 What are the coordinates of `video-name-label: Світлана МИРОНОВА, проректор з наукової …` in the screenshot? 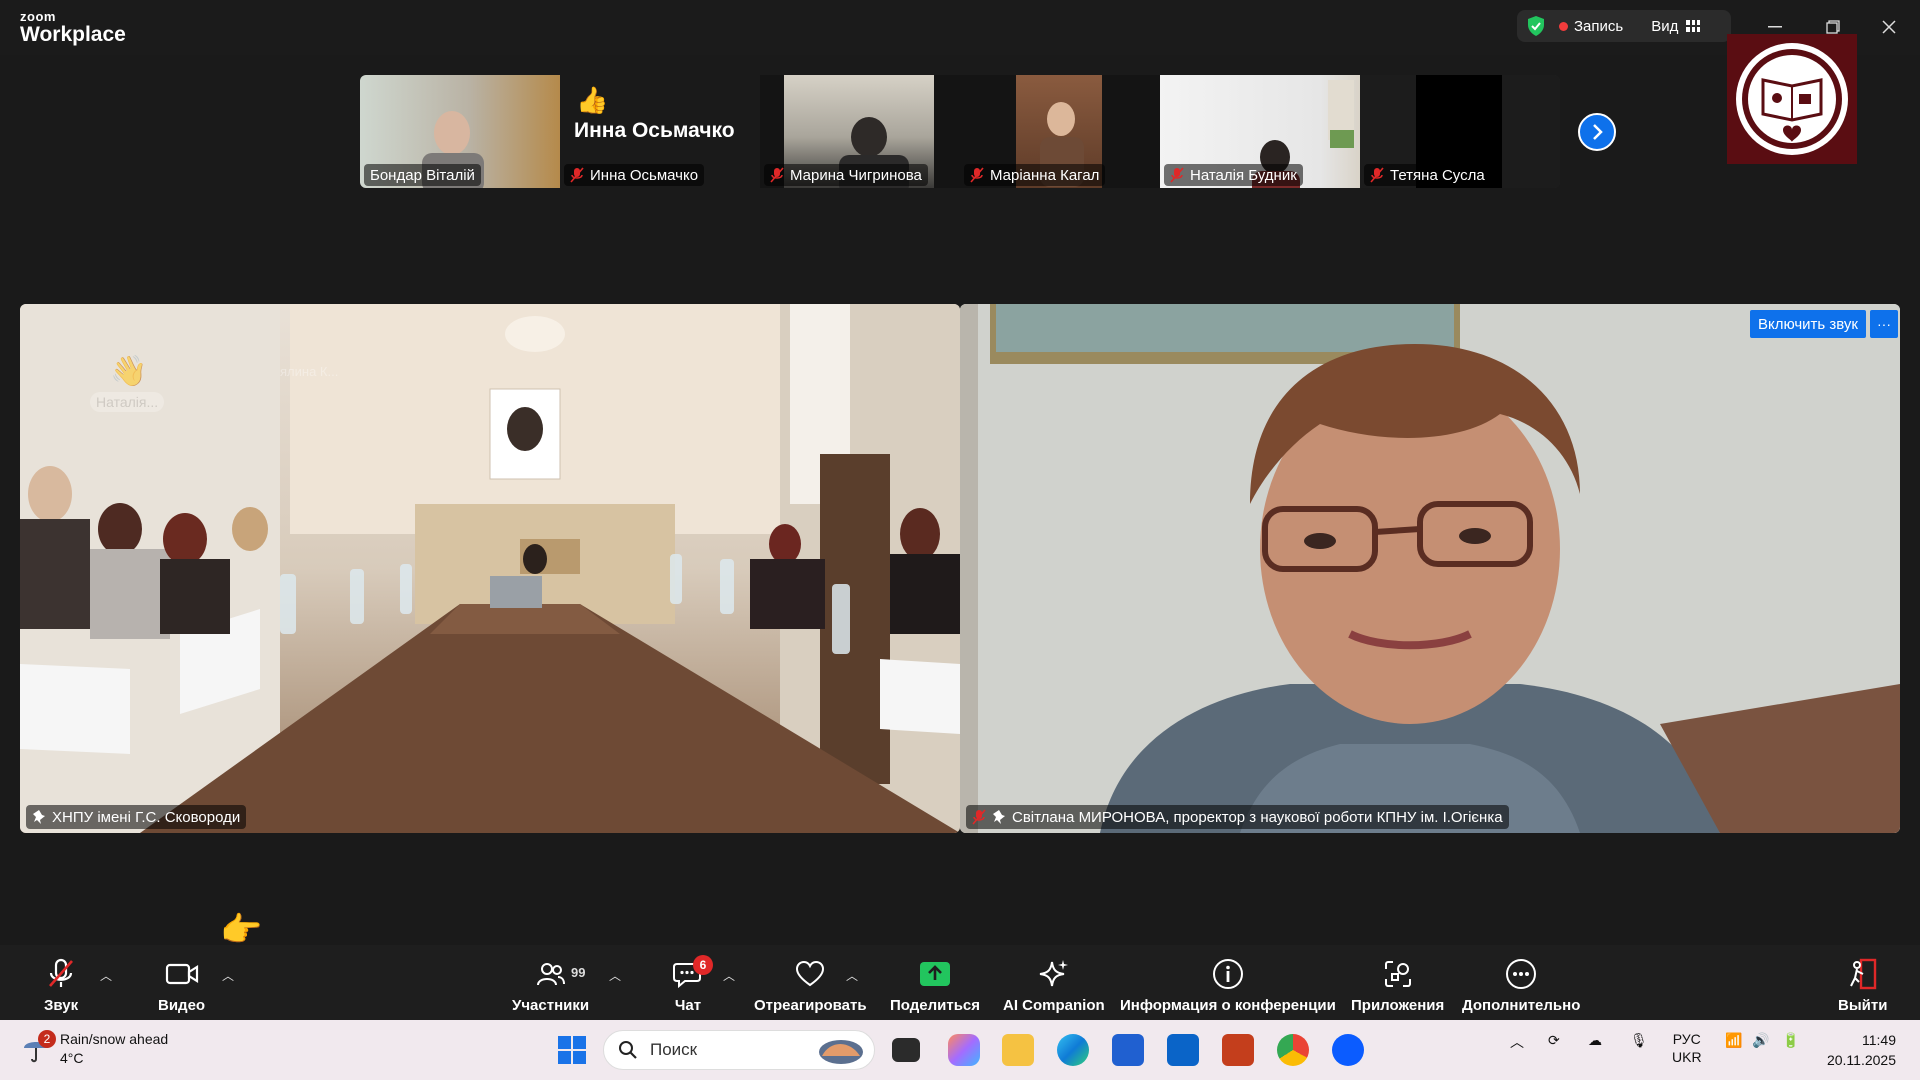 It's located at (1237, 817).